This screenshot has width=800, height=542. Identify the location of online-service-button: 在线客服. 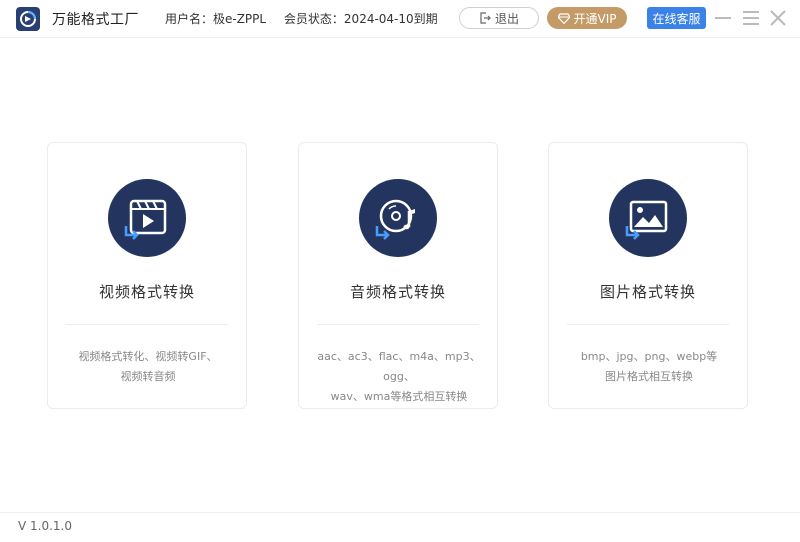
(676, 18).